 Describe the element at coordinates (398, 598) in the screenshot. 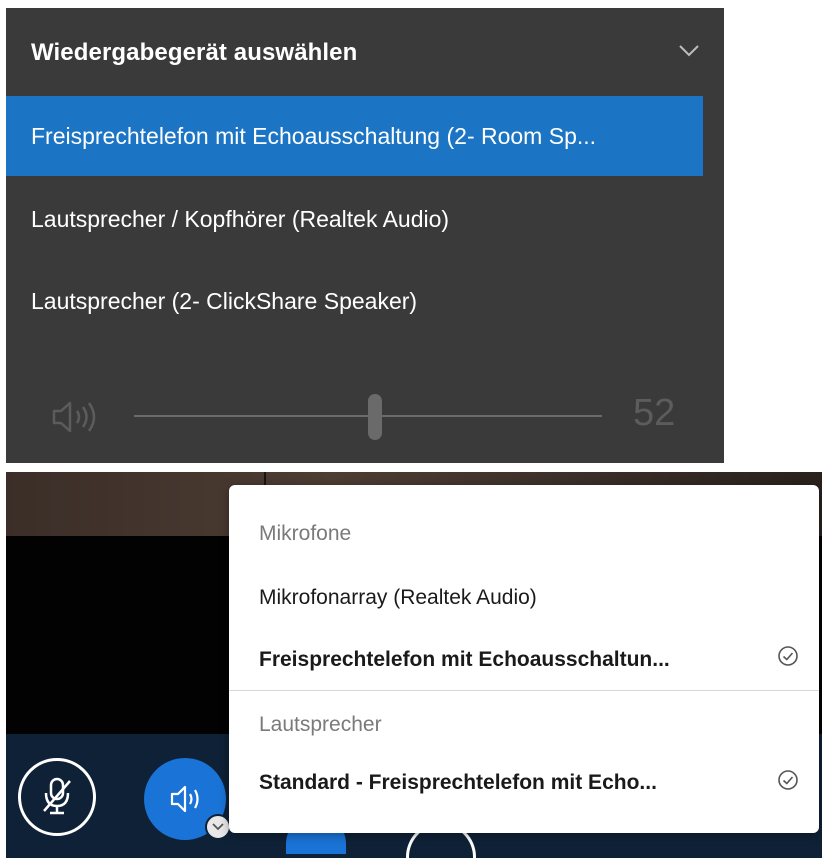

I see `microphone-item-realtek: Mikrofonarray (Realtek Audio)` at that location.